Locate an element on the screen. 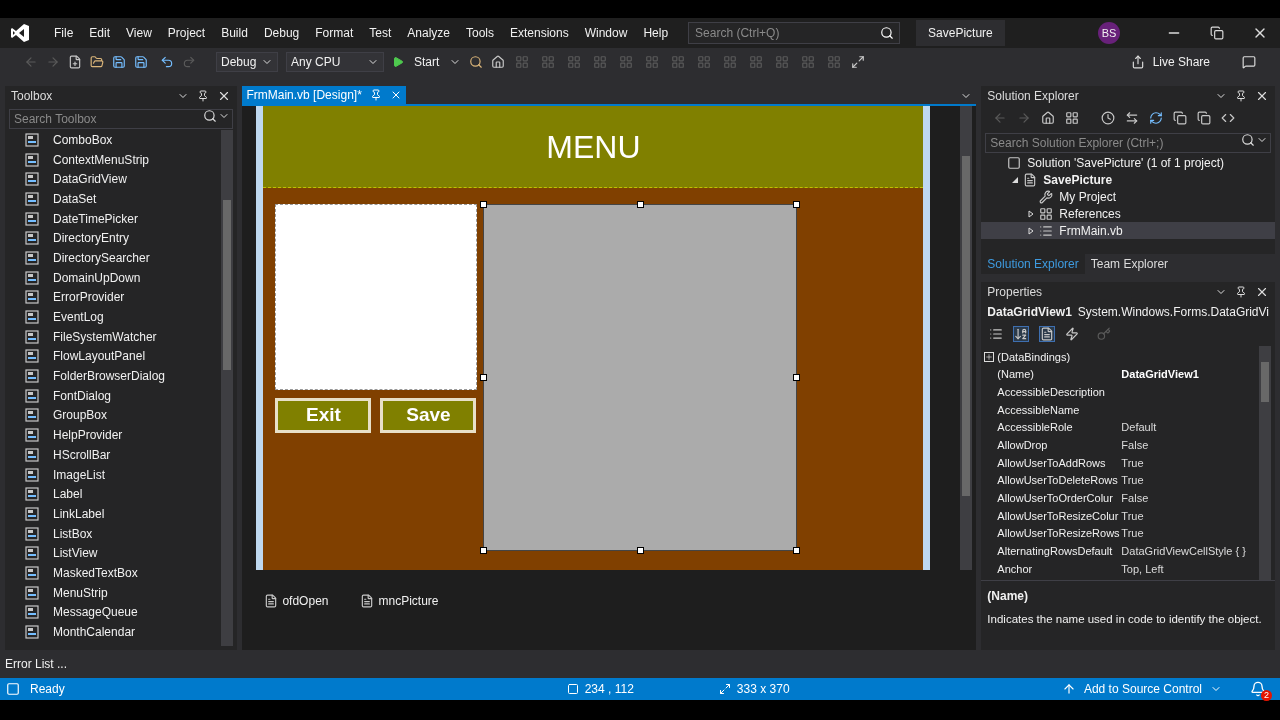  menu-item: Debug is located at coordinates (281, 33).